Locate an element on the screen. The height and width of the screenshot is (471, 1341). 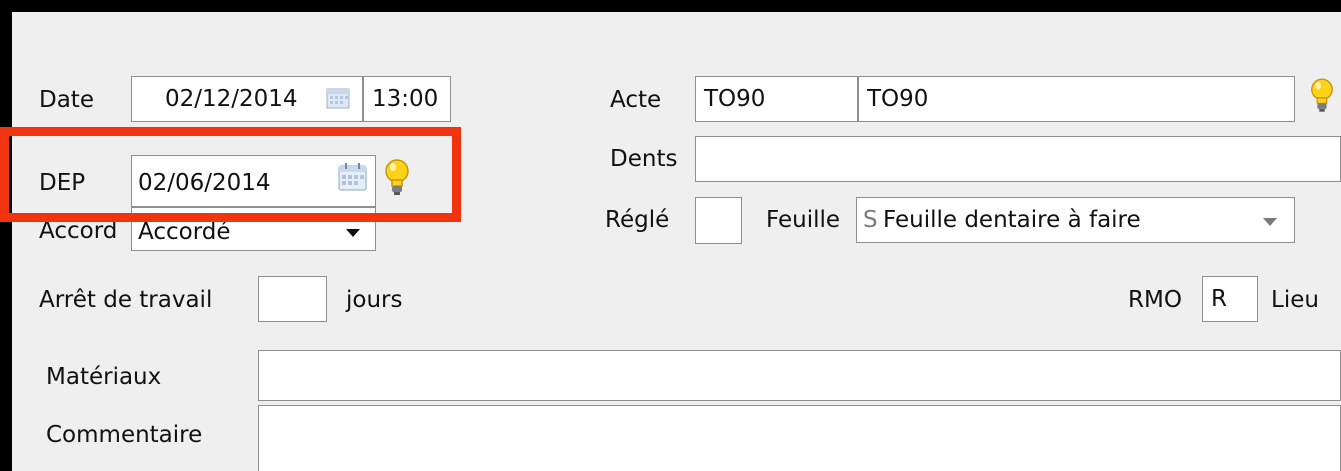
acte-description-value: TO90 is located at coordinates (898, 99).